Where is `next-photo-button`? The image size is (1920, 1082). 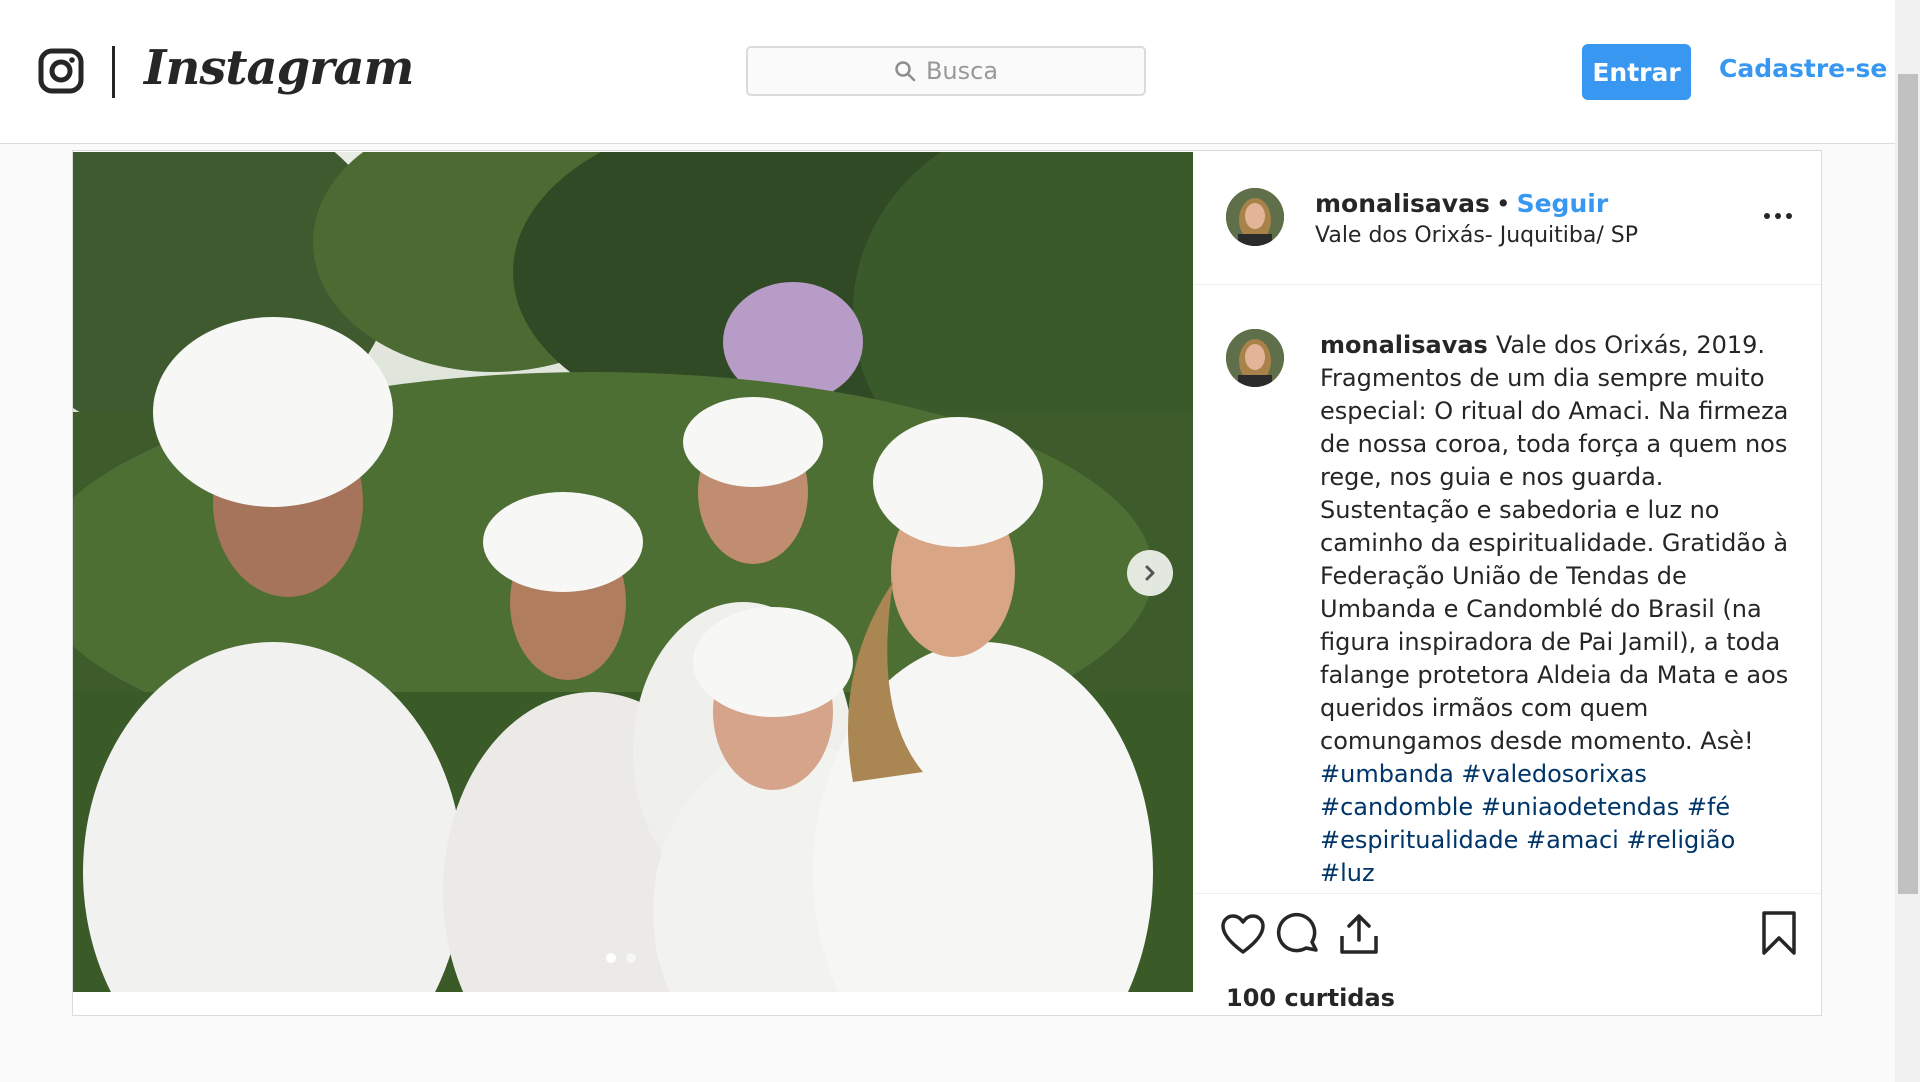
next-photo-button is located at coordinates (1150, 573).